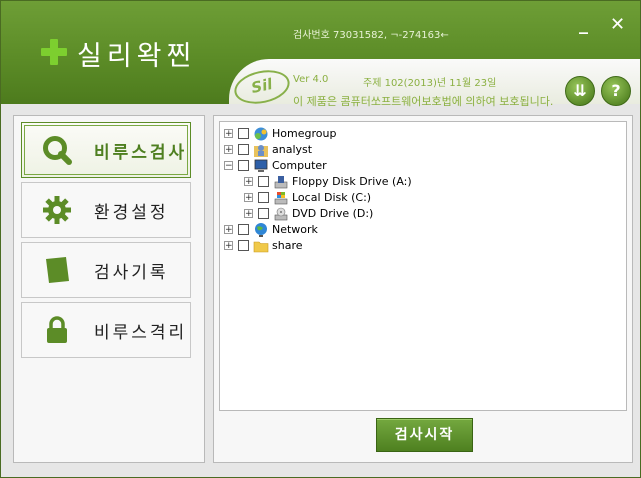 This screenshot has width=641, height=478. I want to click on tree-item-label: Homegroup, so click(304, 133).